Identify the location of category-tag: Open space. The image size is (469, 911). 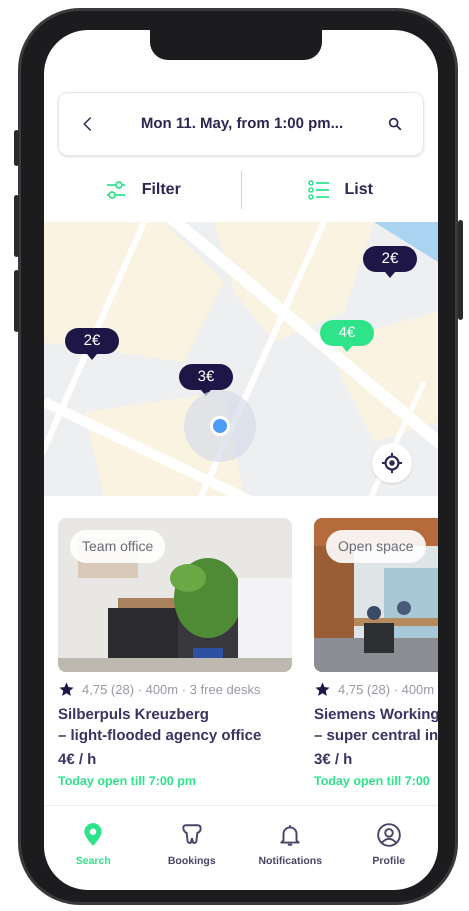
(376, 546).